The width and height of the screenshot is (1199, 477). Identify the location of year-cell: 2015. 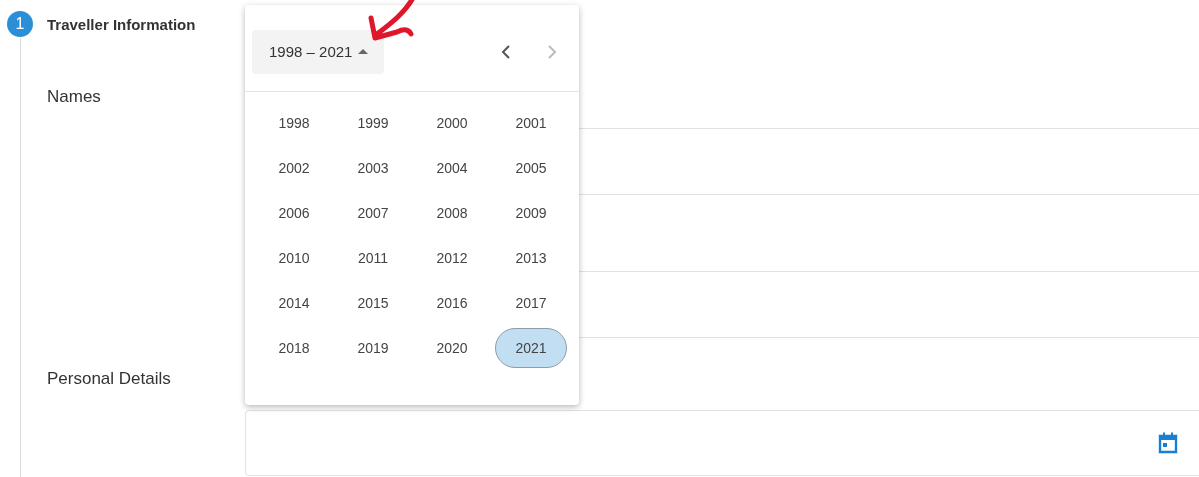
(373, 303).